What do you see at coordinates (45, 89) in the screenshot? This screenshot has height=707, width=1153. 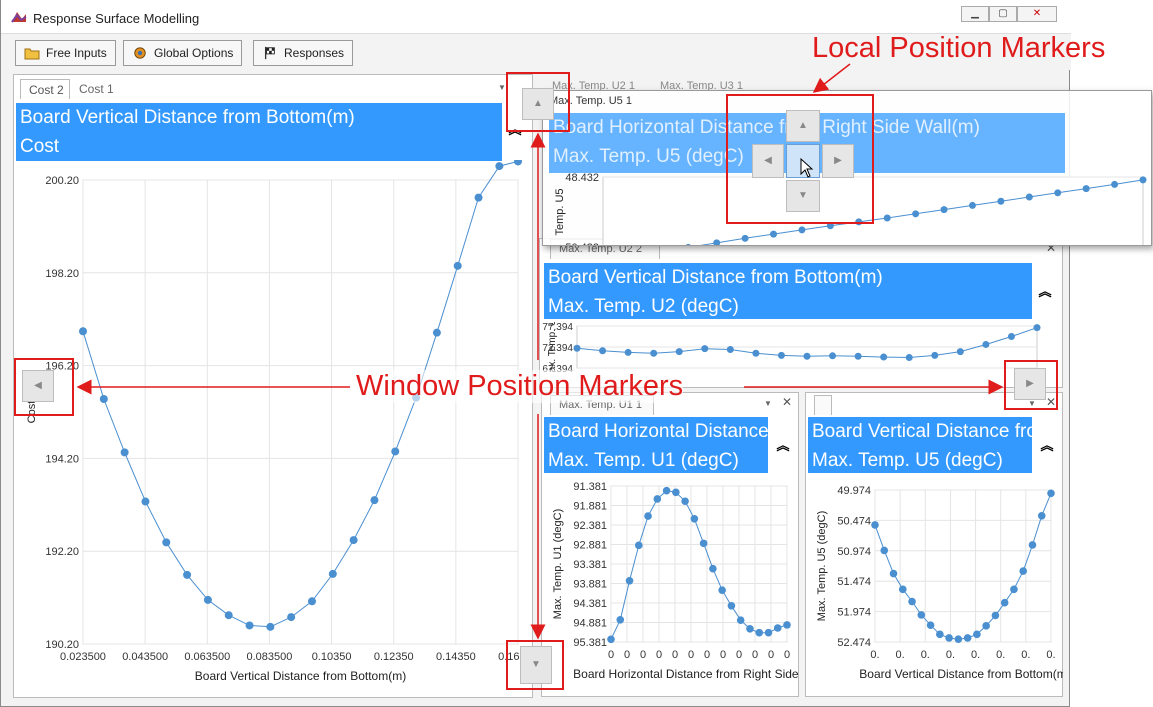 I see `tab-cost-2: Cost 2` at bounding box center [45, 89].